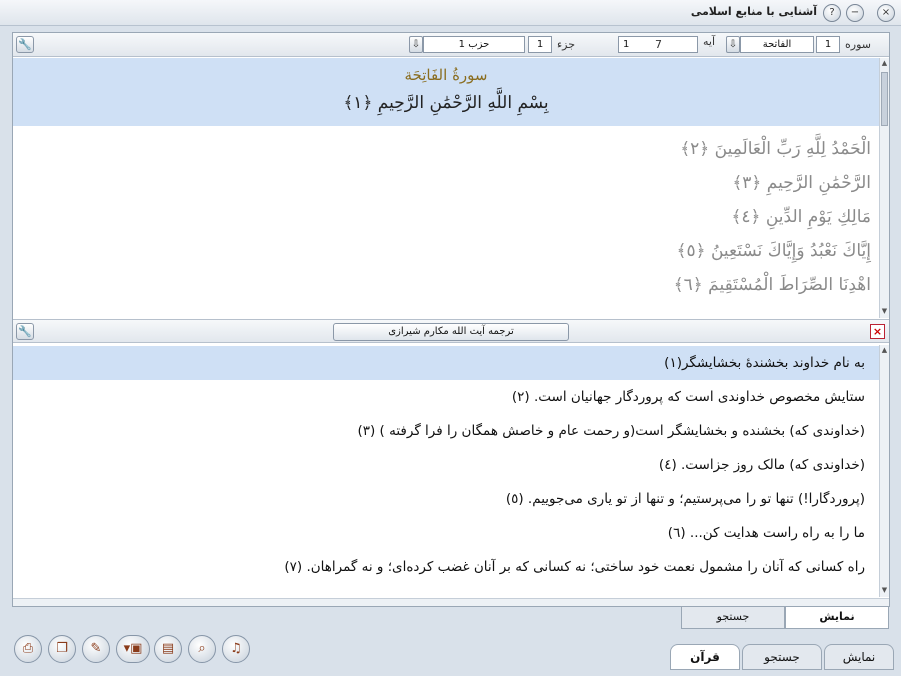  What do you see at coordinates (446, 217) in the screenshot?
I see `ayah-line: مَالِكِ يَوْمِ الدِّينِ ﴿٤﴾` at bounding box center [446, 217].